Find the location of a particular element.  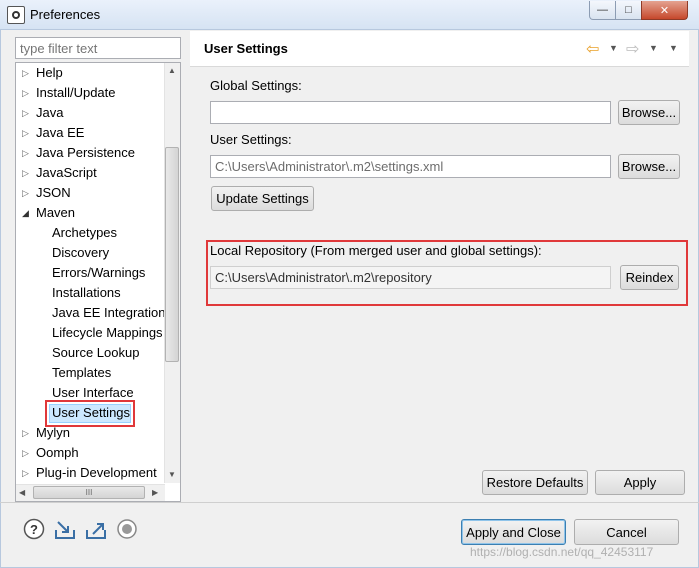

maximize-button: □ is located at coordinates (628, 10).